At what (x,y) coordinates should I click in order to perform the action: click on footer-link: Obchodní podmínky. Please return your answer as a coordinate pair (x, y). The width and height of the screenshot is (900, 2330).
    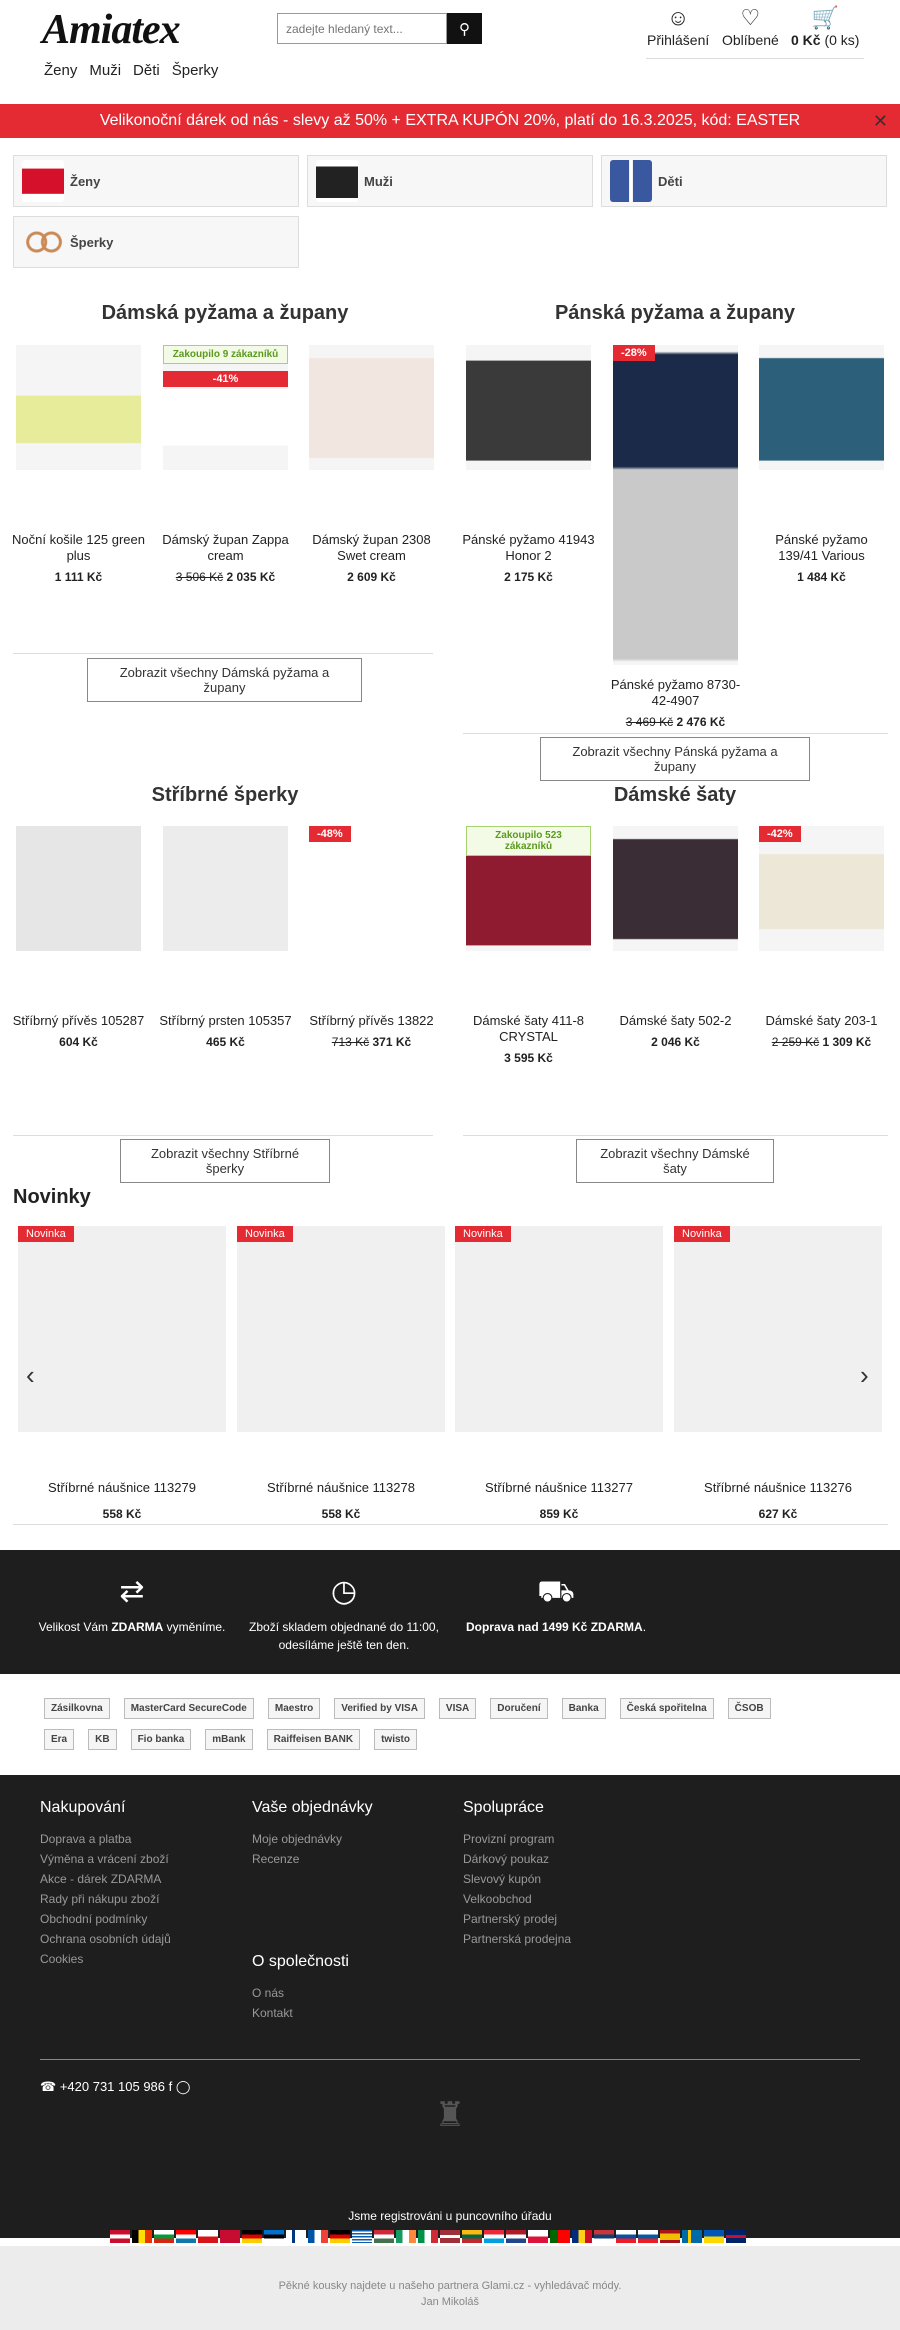
    Looking at the image, I should click on (105, 1919).